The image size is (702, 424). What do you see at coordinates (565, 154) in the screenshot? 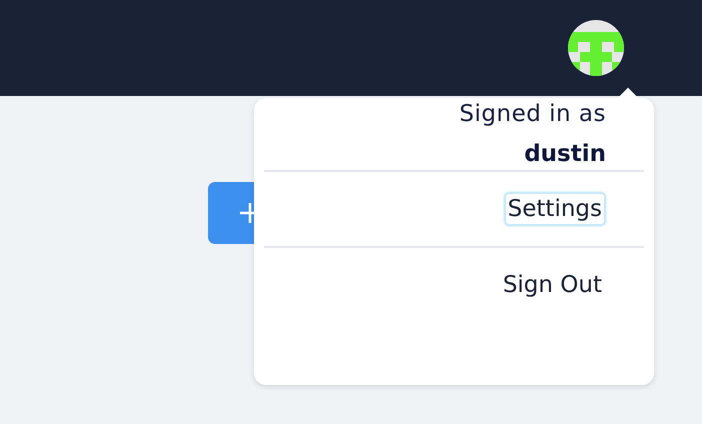
I see `username: dustin` at bounding box center [565, 154].